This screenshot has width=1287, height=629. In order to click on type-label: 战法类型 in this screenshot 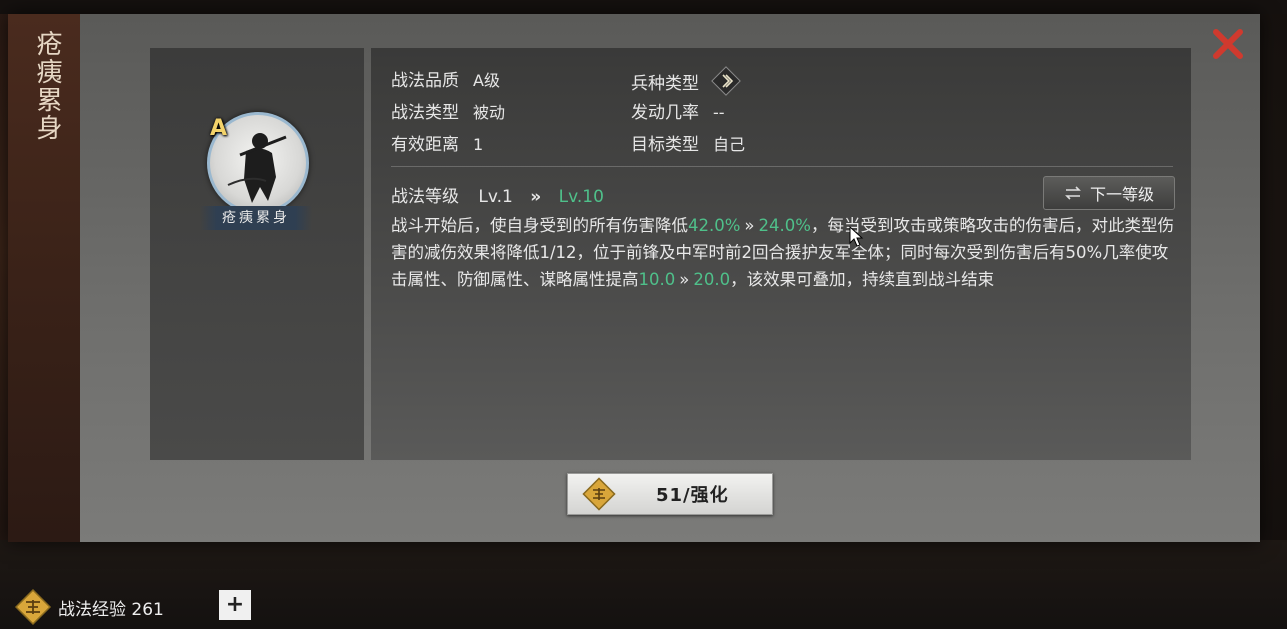, I will do `click(425, 113)`.